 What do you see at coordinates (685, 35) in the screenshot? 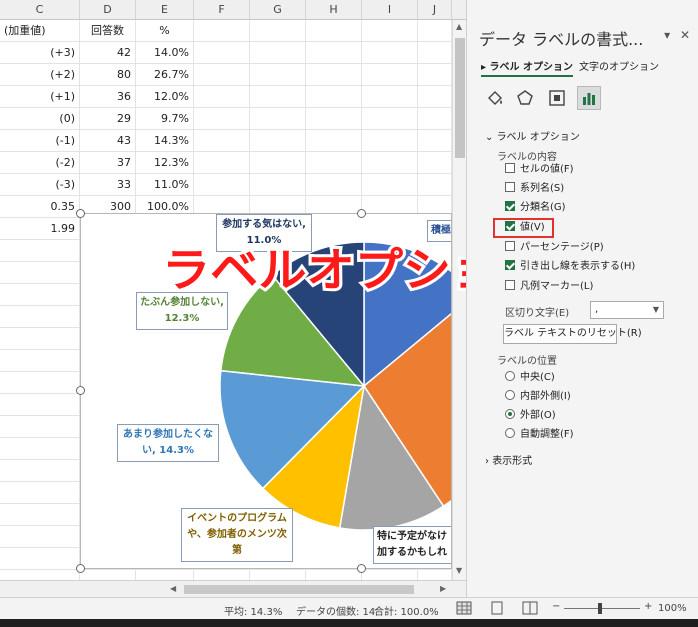
I see `close-icon: ✕` at bounding box center [685, 35].